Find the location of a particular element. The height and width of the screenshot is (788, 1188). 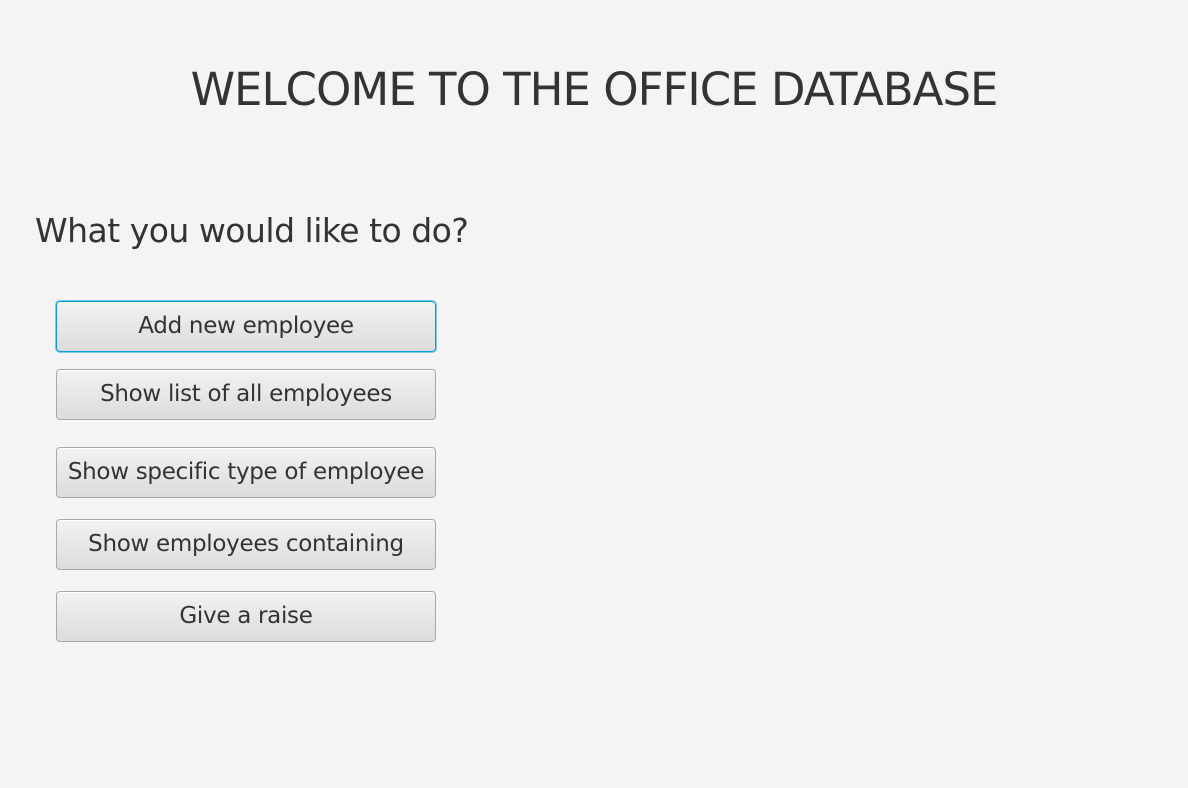

page-title: WELCOME TO THE OFFICE DATABASE is located at coordinates (594, 89).